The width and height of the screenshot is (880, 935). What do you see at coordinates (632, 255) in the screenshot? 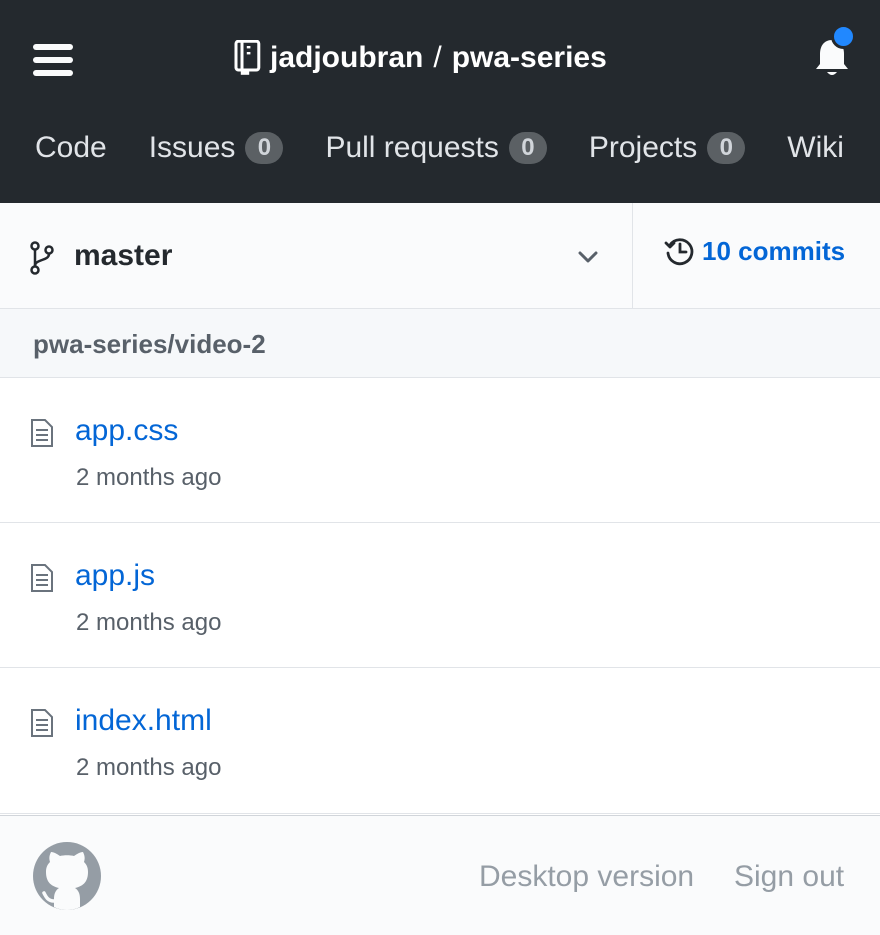
I see `branch-bar-divider` at bounding box center [632, 255].